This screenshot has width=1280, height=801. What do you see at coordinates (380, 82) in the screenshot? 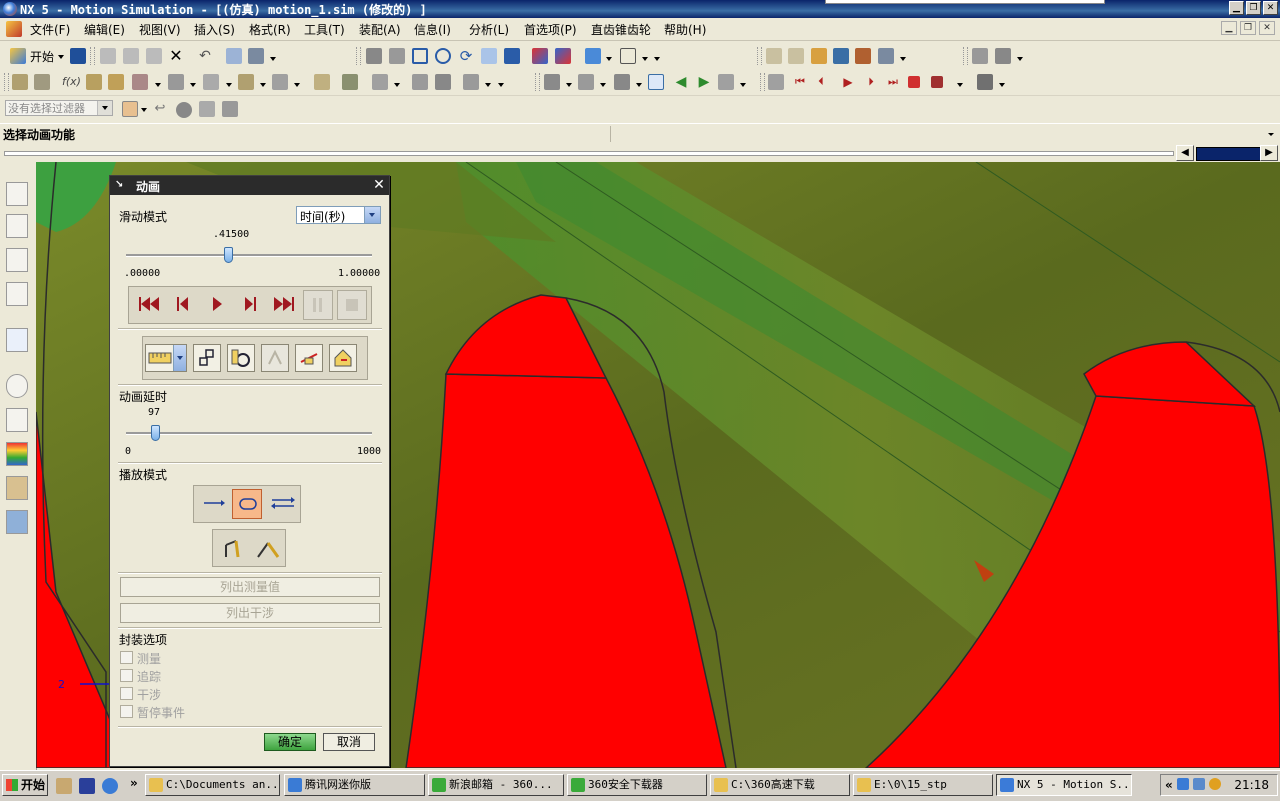
I see `shell-icon` at bounding box center [380, 82].